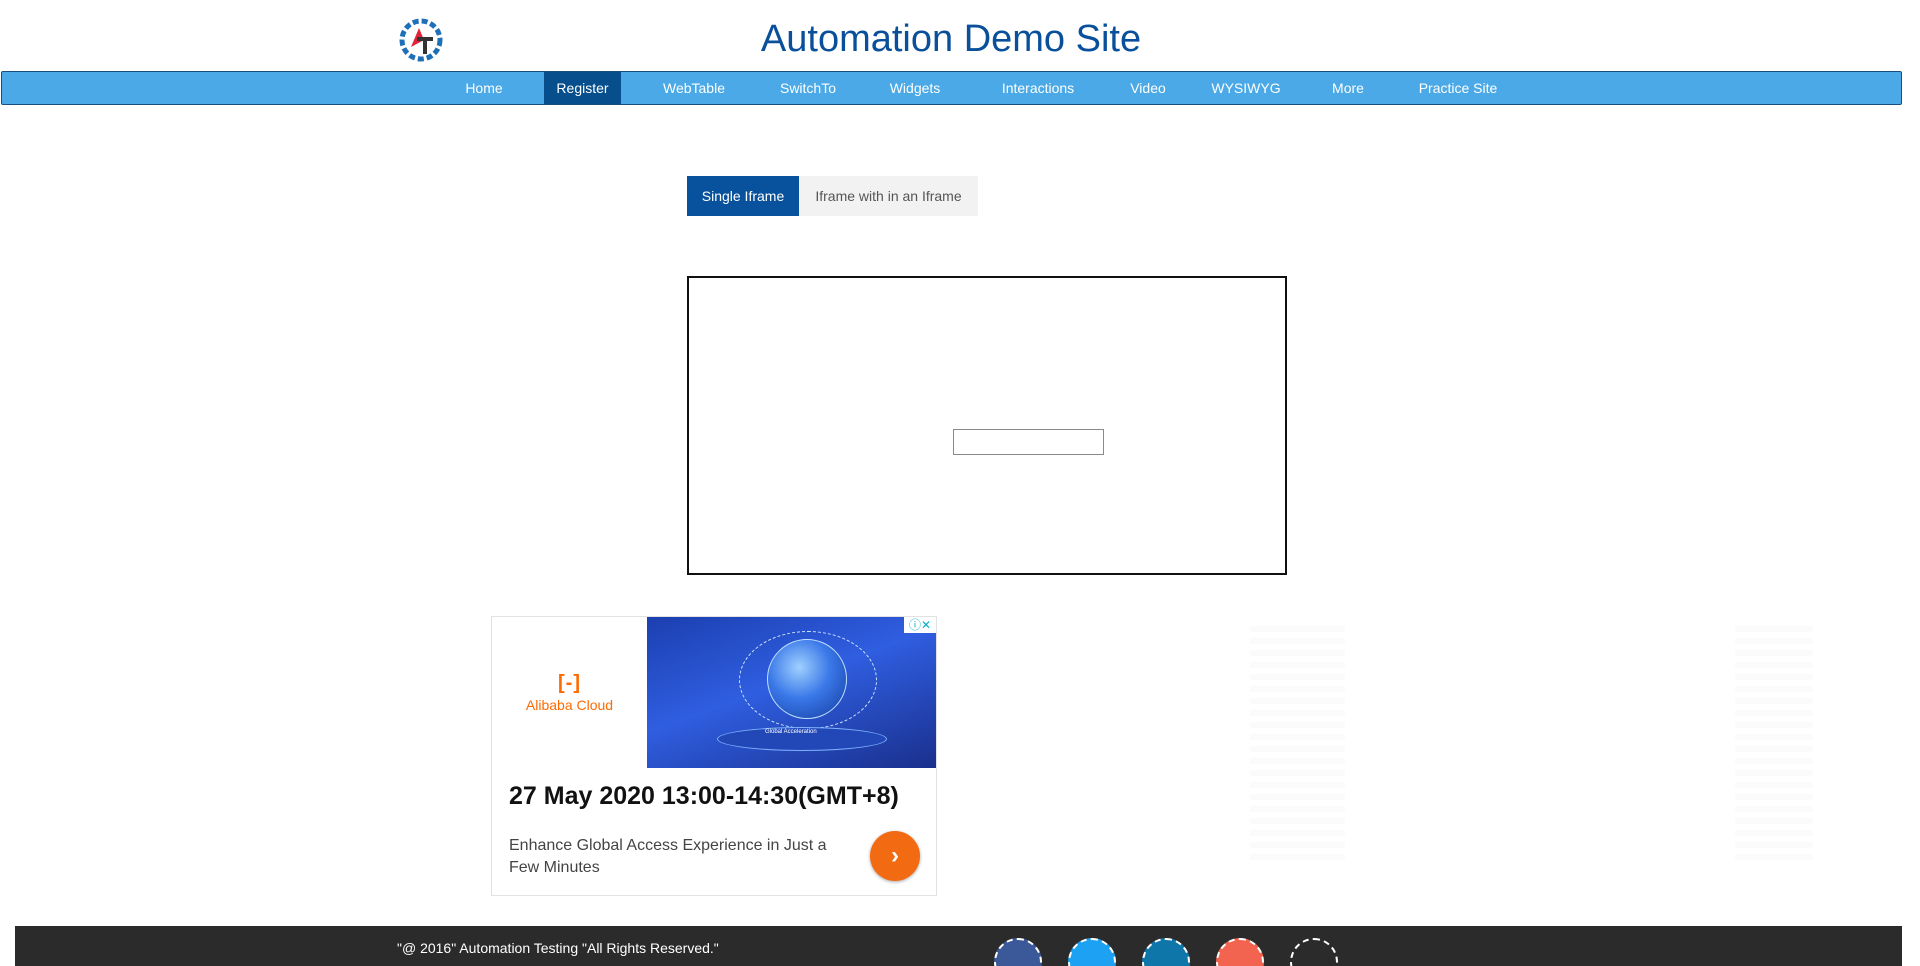 The width and height of the screenshot is (1920, 966). Describe the element at coordinates (743, 196) in the screenshot. I see `tab-single-iframe: Single Iframe` at that location.